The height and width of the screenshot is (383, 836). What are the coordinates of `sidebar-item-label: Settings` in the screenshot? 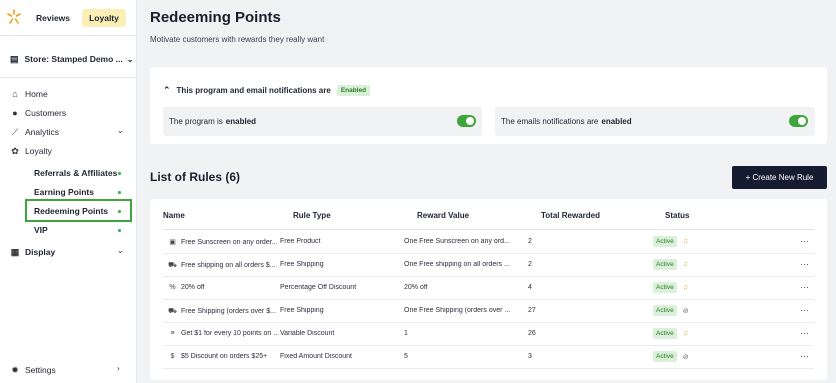 It's located at (40, 370).